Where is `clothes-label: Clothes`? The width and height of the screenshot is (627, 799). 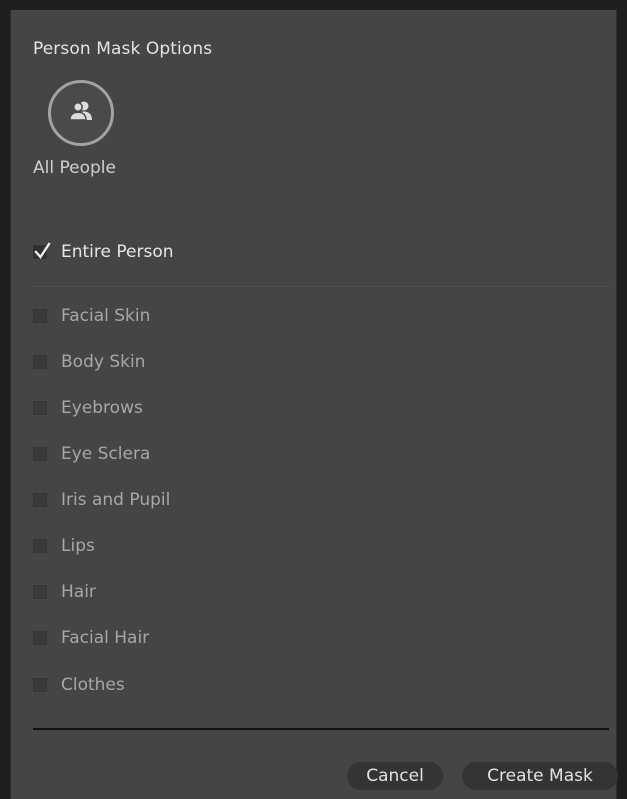
clothes-label: Clothes is located at coordinates (93, 685).